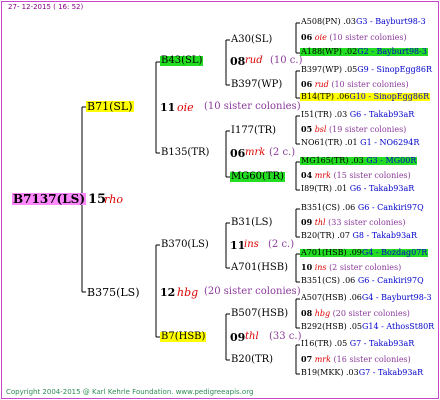 The height and width of the screenshot is (400, 440). What do you see at coordinates (238, 61) in the screenshot?
I see `g2-a-generation: 08` at bounding box center [238, 61].